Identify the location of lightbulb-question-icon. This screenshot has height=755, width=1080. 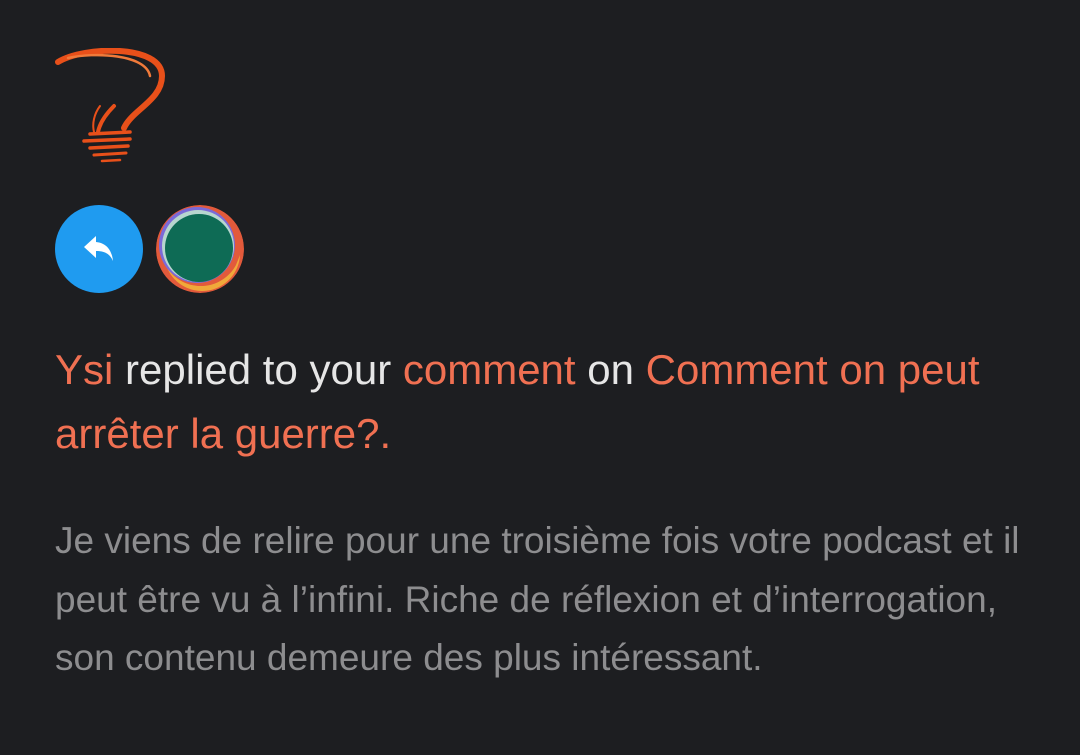
(112, 106).